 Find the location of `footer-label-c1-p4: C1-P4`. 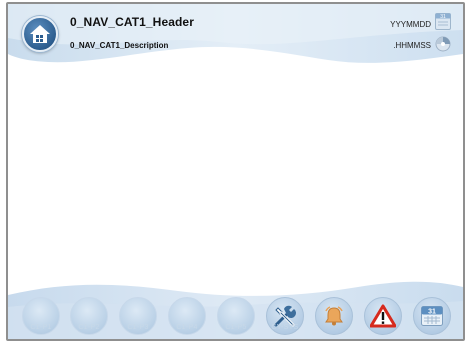

footer-label-c1-p4: C1-P4 is located at coordinates (187, 327).